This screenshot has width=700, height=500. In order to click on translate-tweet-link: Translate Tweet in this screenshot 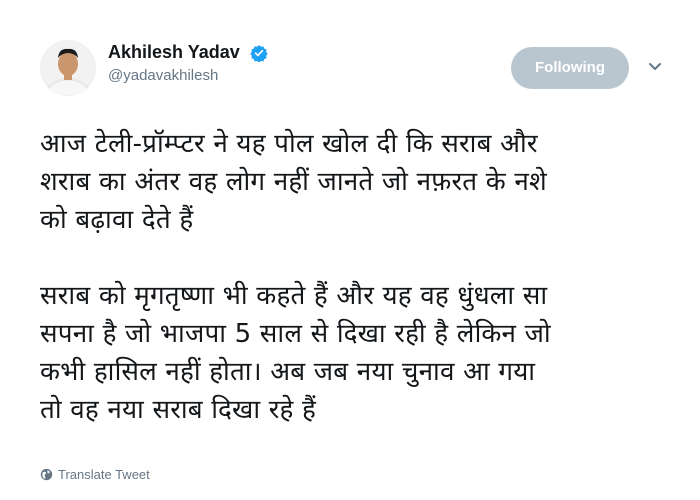, I will do `click(95, 474)`.